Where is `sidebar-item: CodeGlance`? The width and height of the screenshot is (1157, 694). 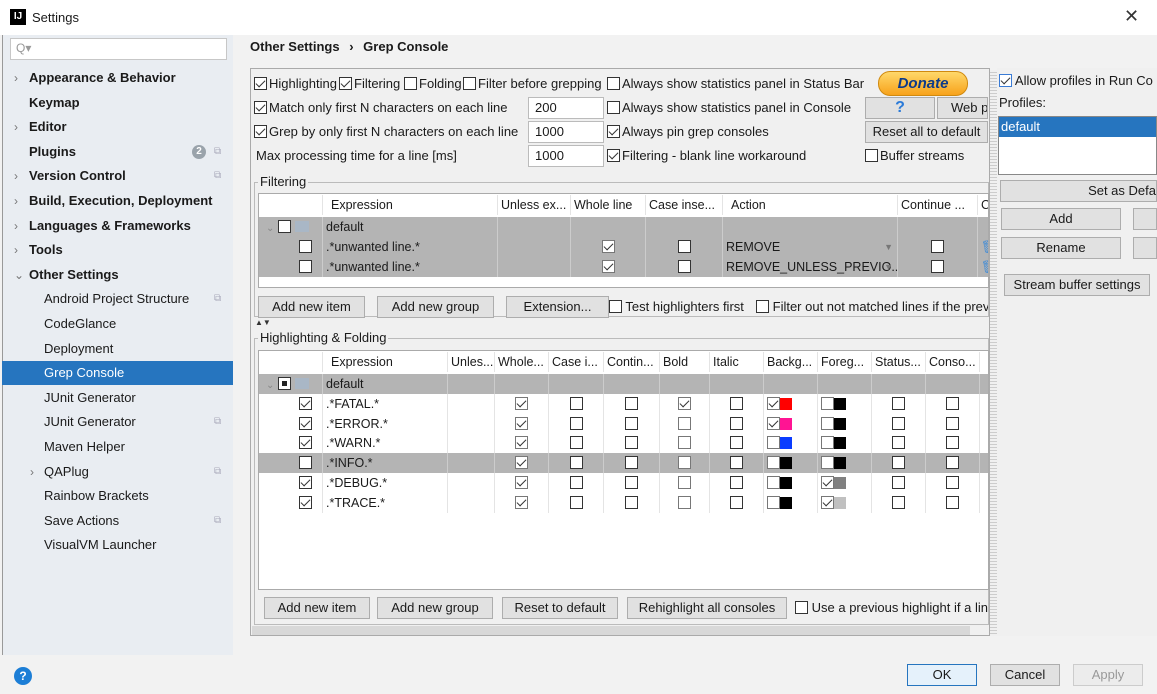 sidebar-item: CodeGlance is located at coordinates (117, 324).